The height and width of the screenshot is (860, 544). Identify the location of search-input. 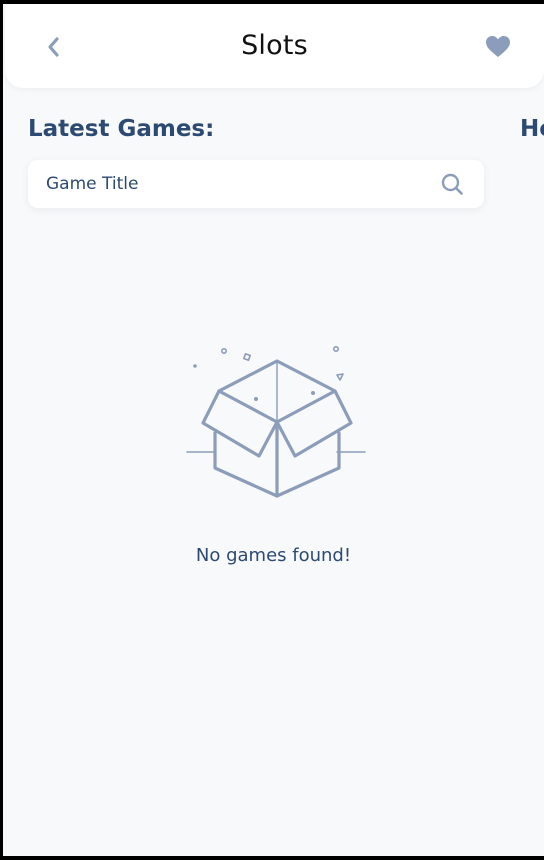
(236, 184).